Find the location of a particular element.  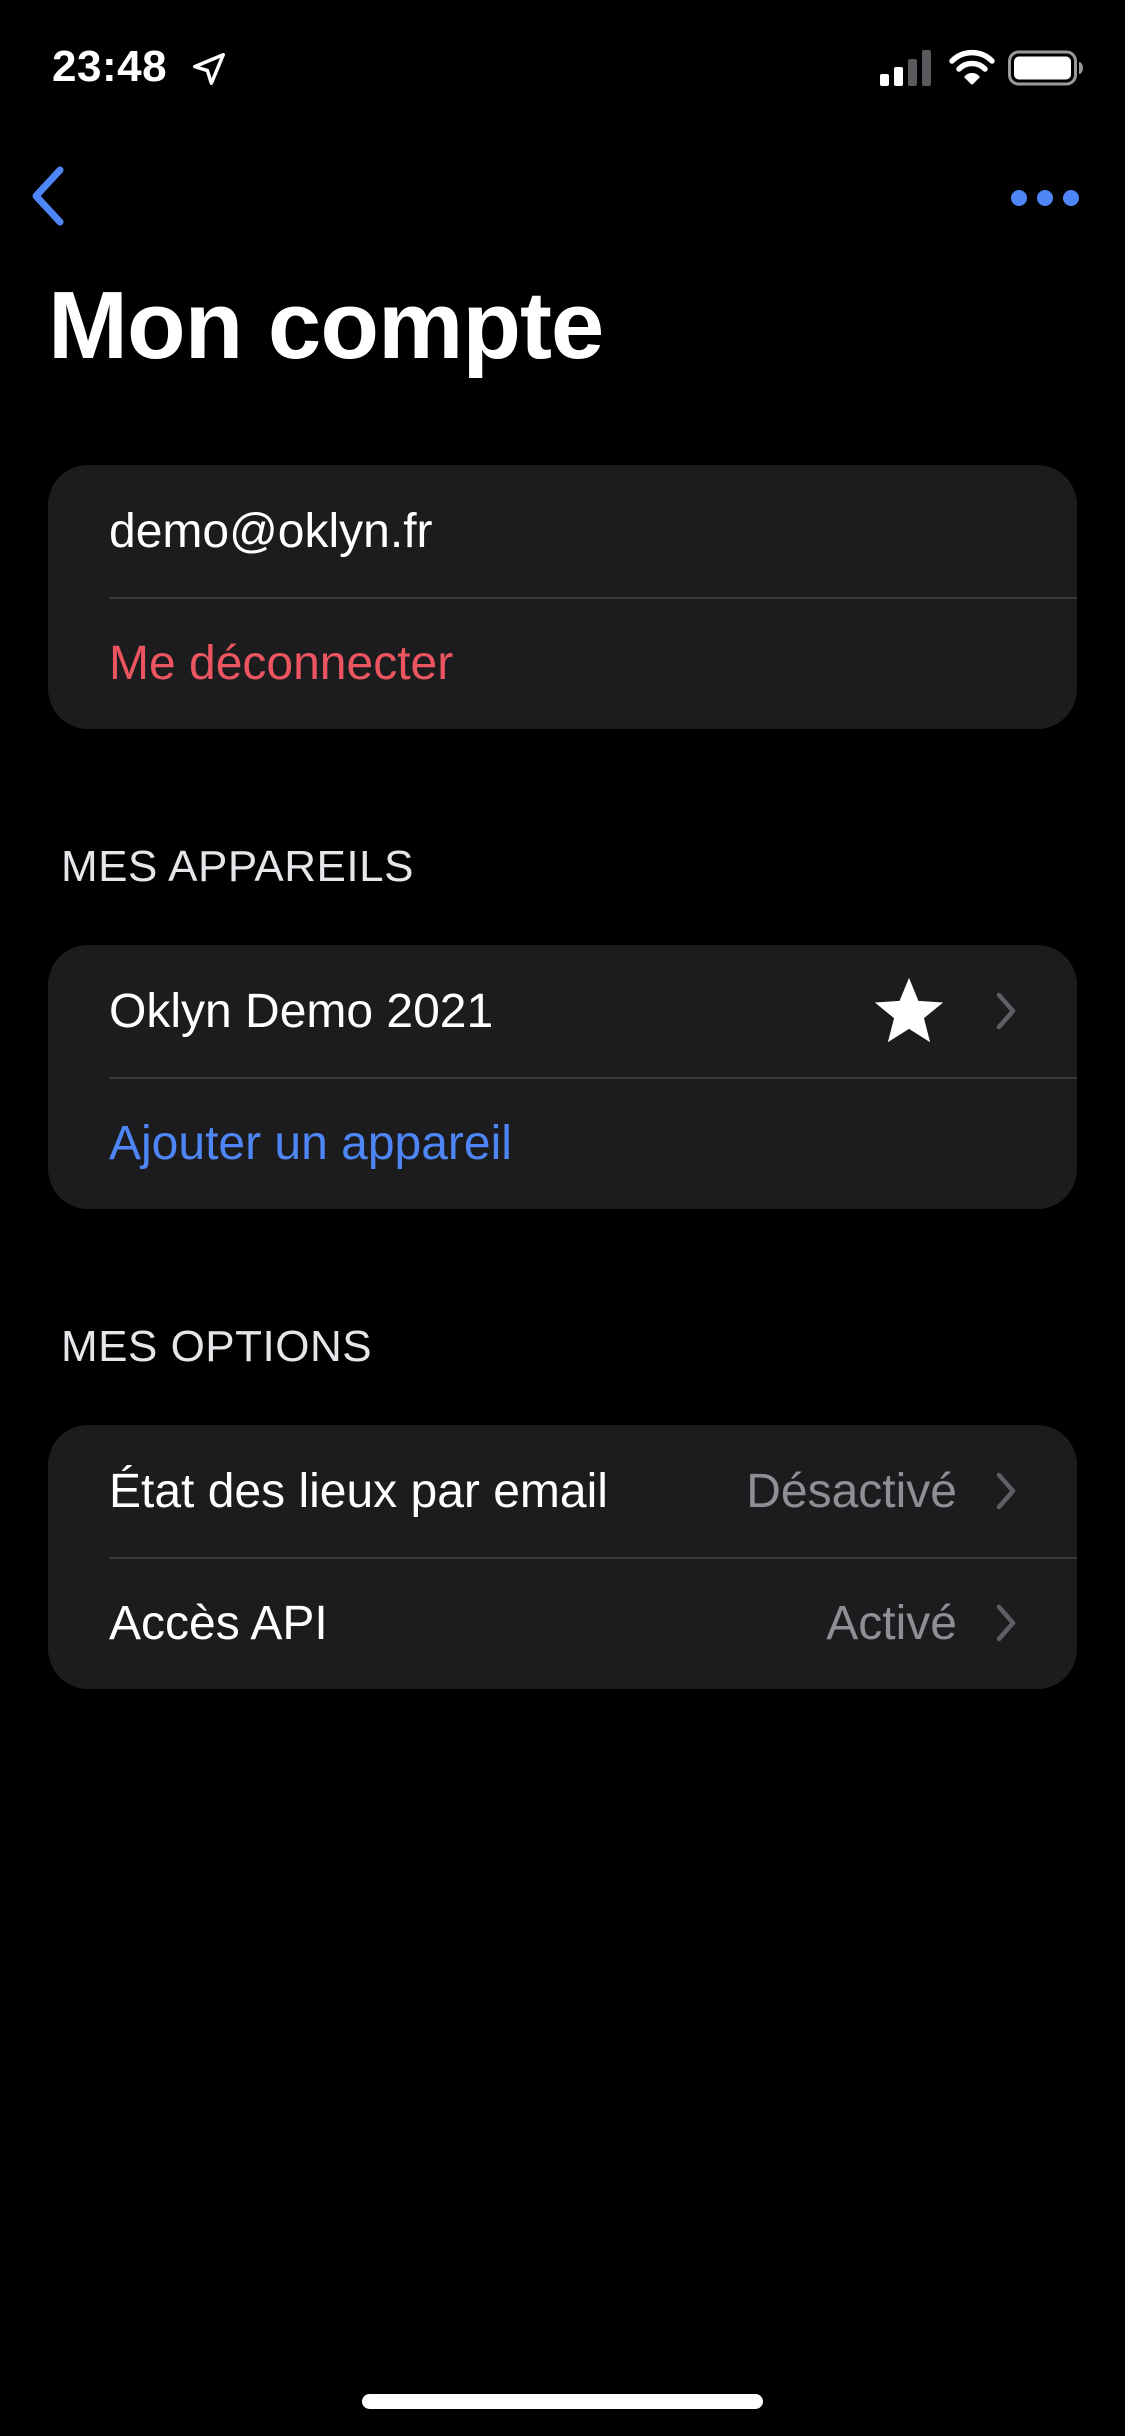

option-value: Activé is located at coordinates (891, 1623).